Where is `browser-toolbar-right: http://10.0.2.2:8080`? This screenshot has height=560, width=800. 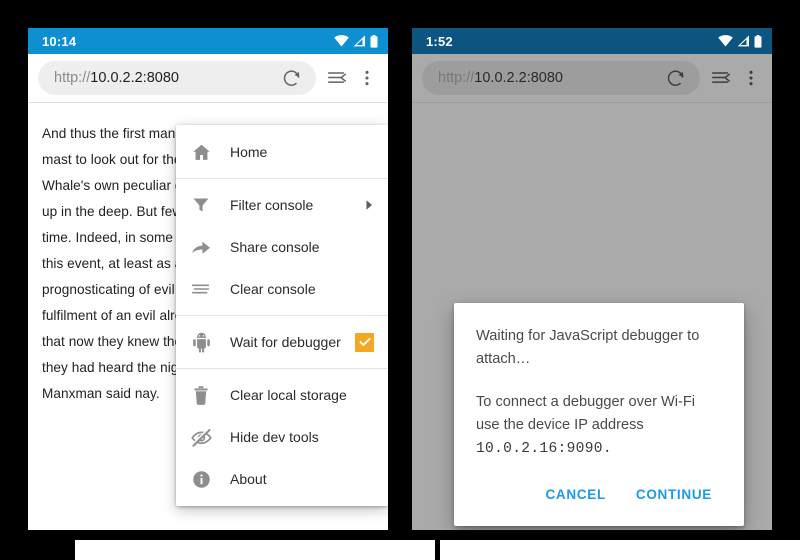 browser-toolbar-right: http://10.0.2.2:8080 is located at coordinates (592, 78).